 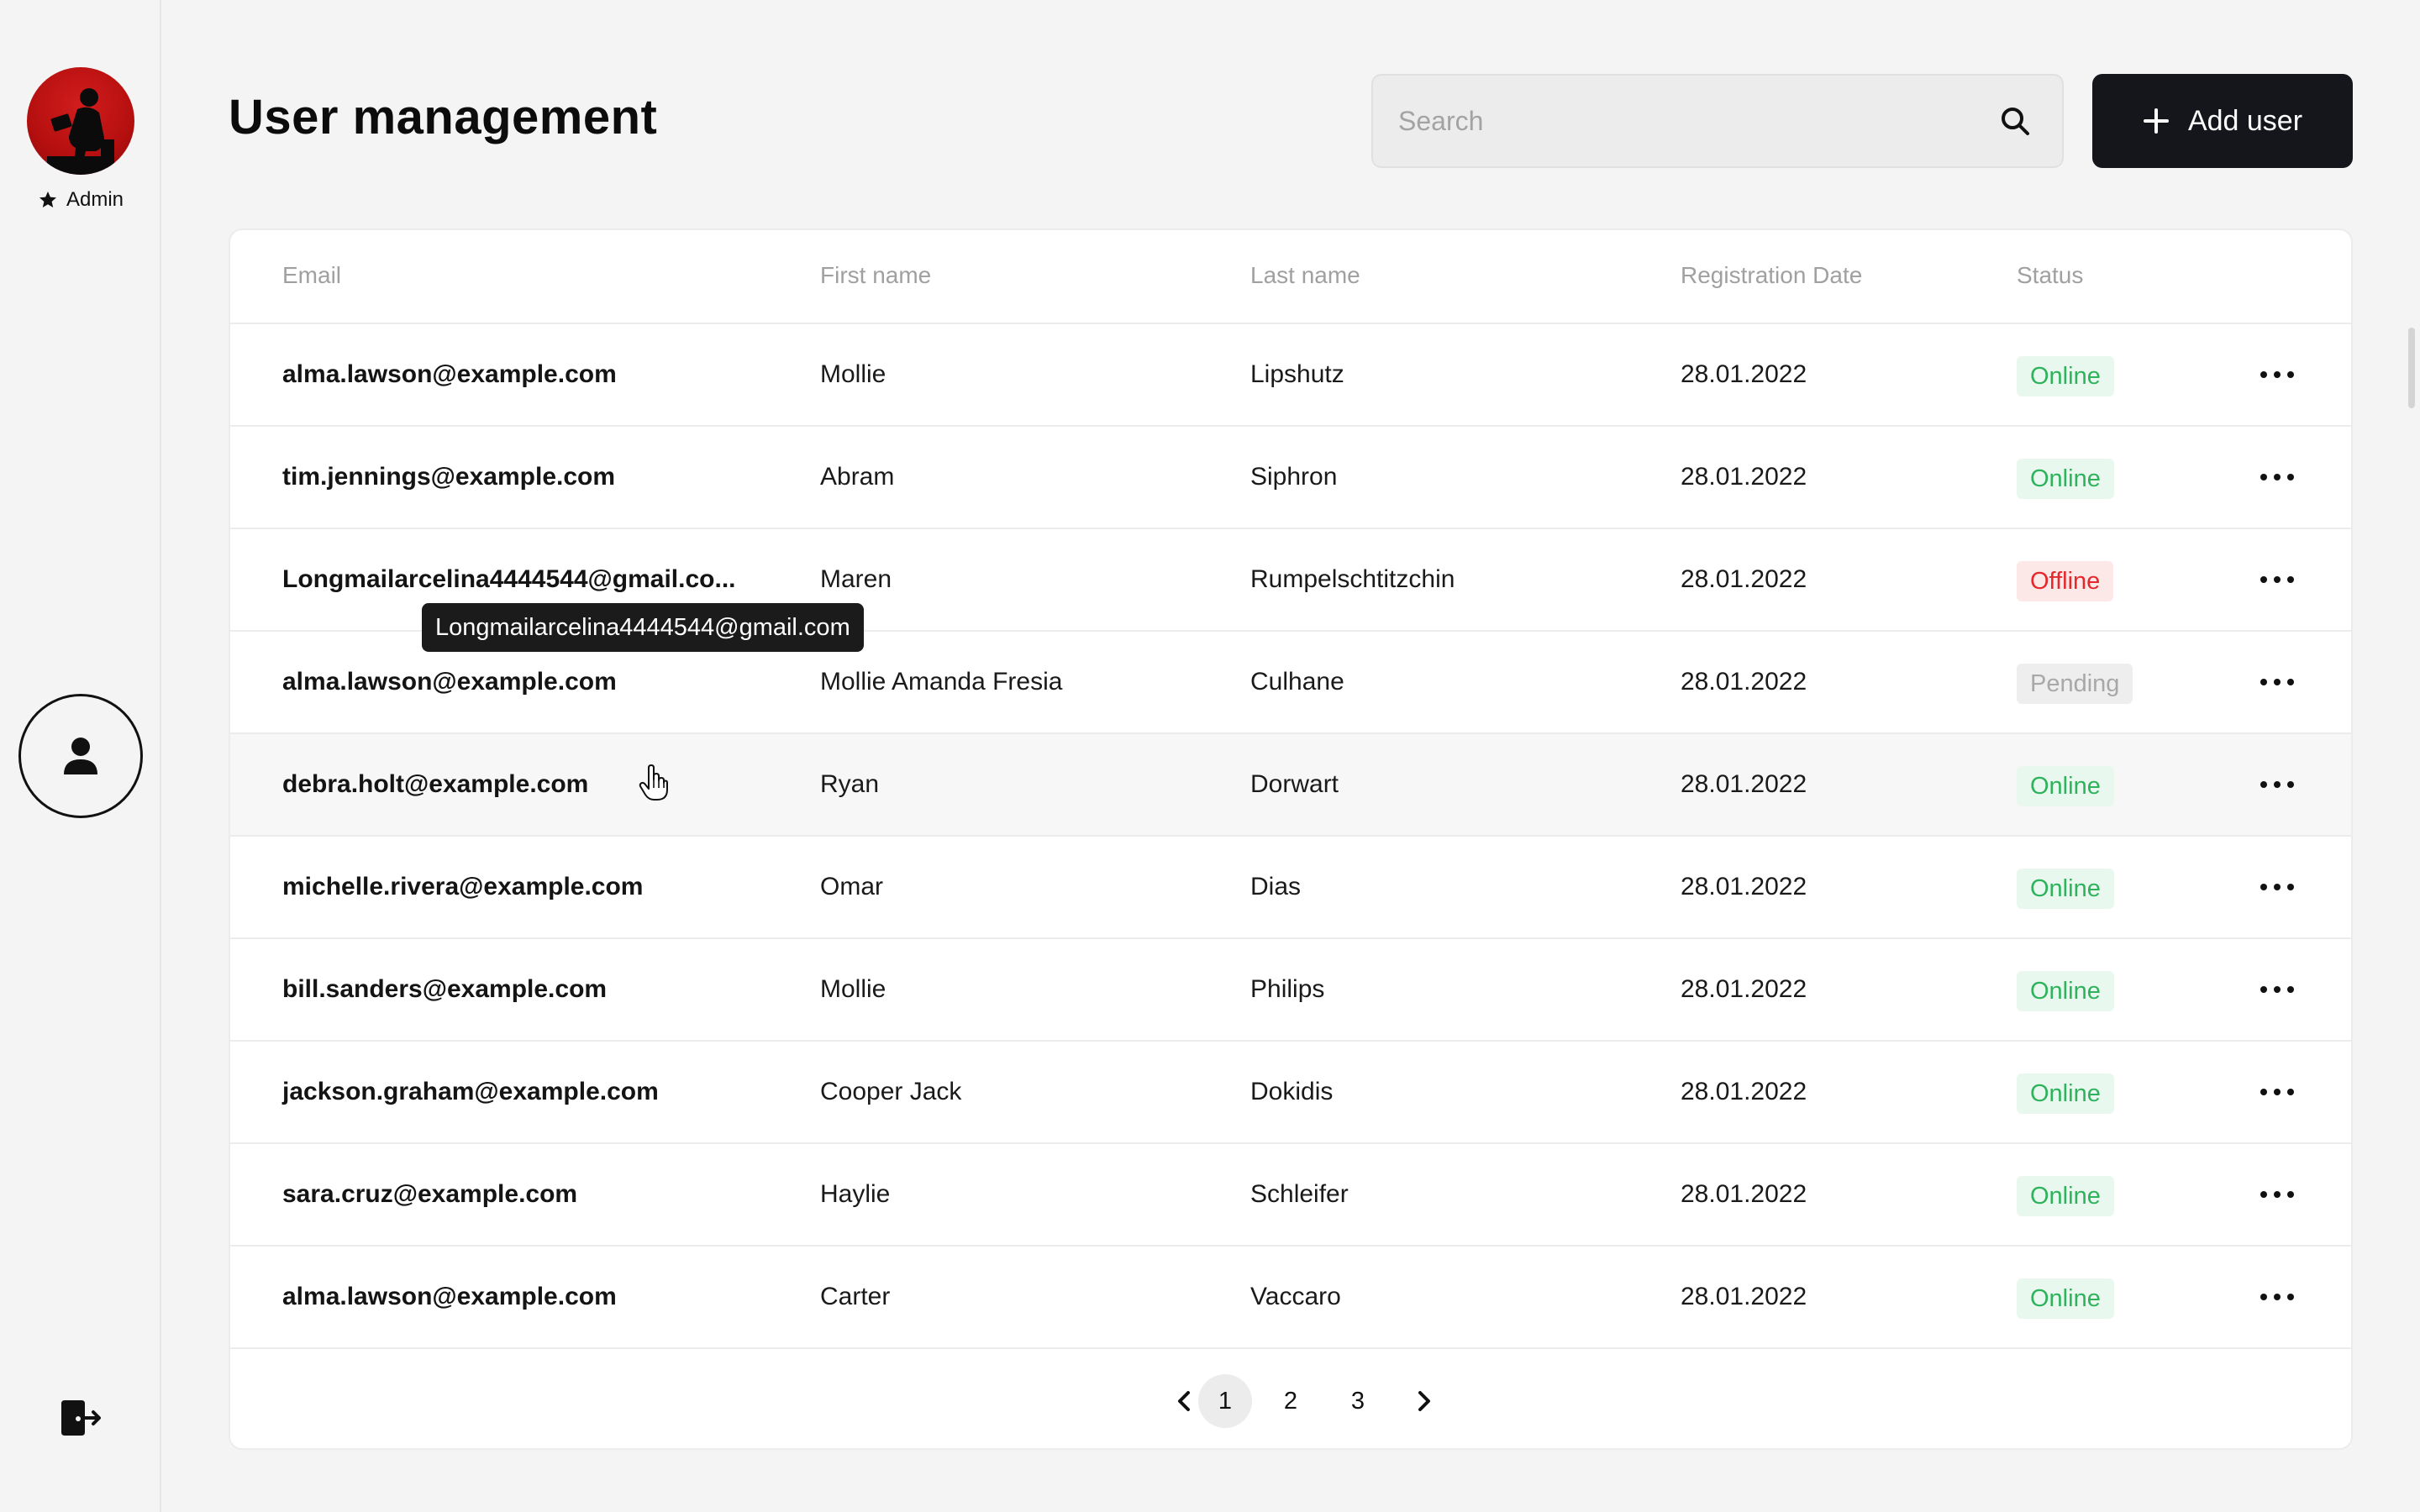 What do you see at coordinates (1297, 374) in the screenshot?
I see `cell-last-name: Lipshutz` at bounding box center [1297, 374].